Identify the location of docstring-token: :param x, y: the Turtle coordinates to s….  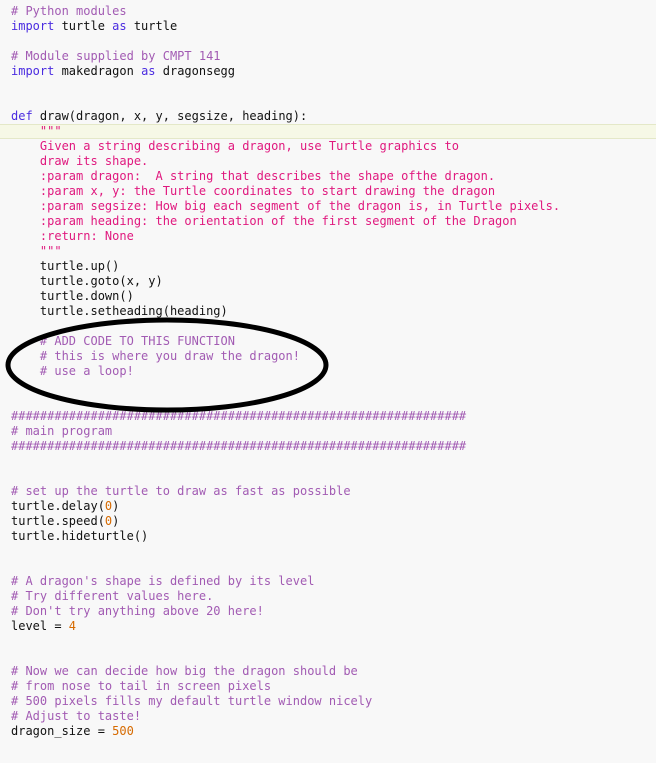
(253, 191).